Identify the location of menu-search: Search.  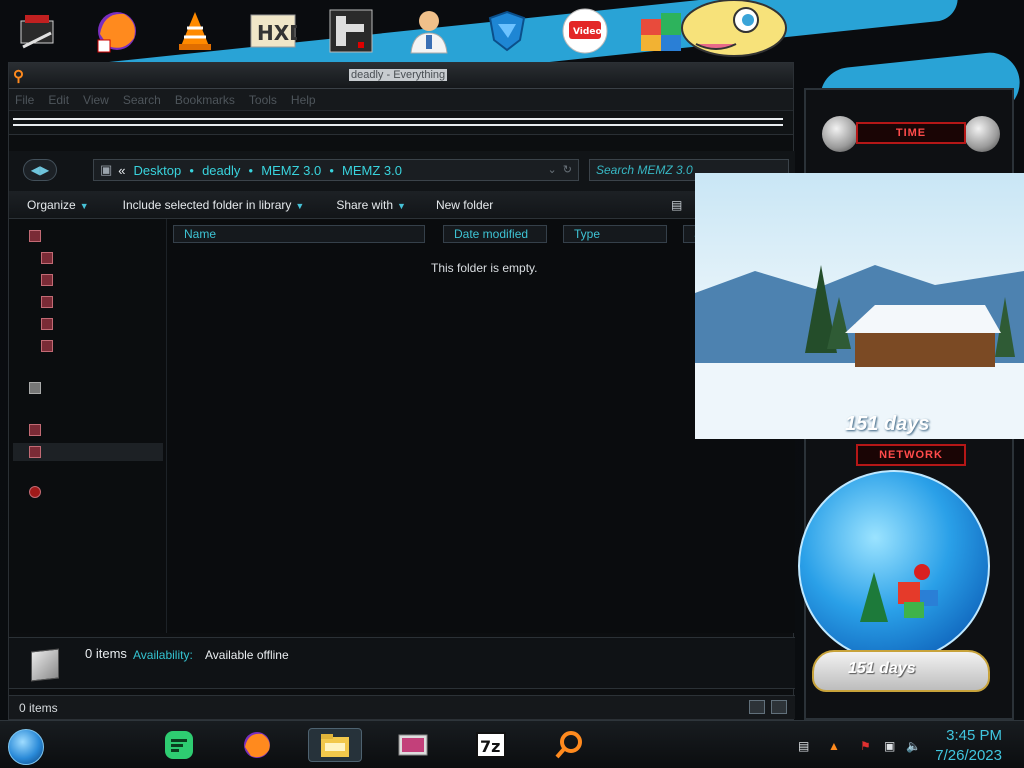
(142, 100).